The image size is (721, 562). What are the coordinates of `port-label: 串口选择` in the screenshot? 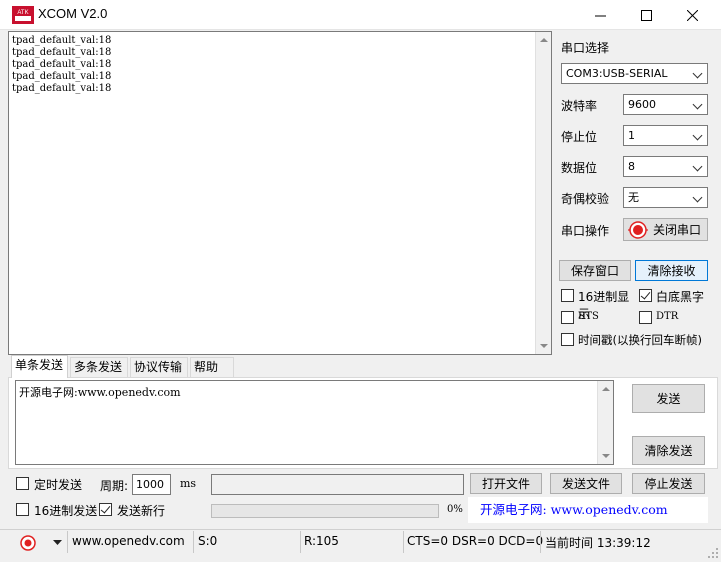 It's located at (585, 48).